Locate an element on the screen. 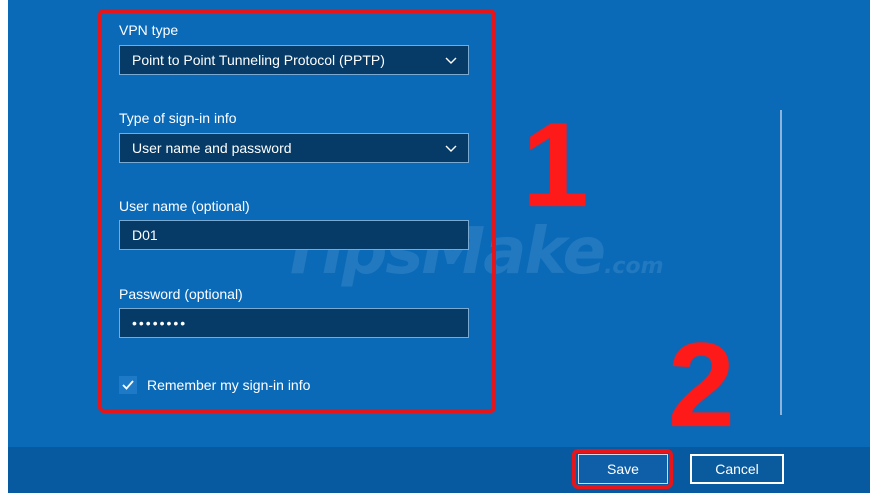 The width and height of the screenshot is (870, 493). watermark-suffix: .com is located at coordinates (634, 266).